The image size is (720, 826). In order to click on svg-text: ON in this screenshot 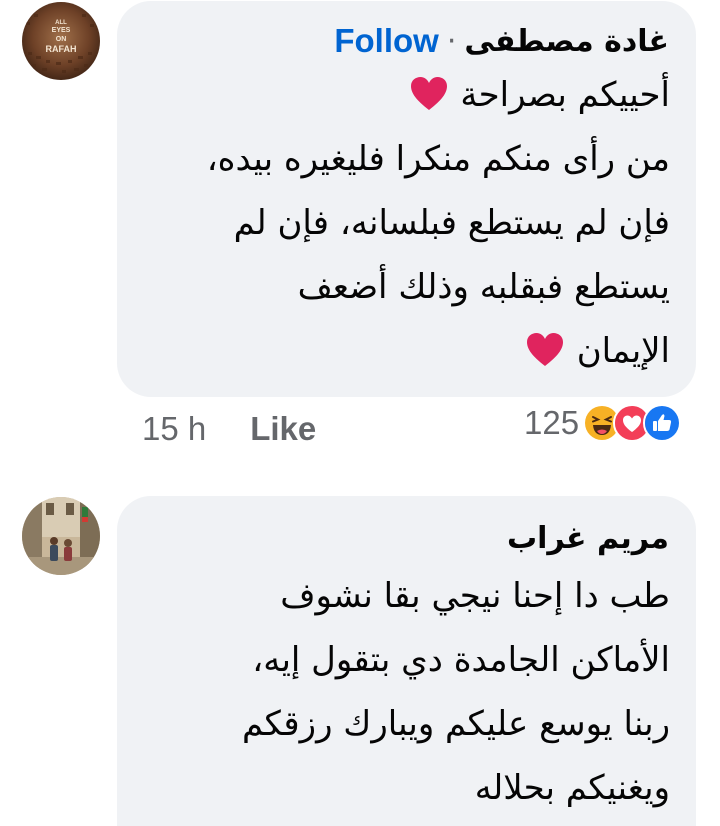, I will do `click(61, 39)`.